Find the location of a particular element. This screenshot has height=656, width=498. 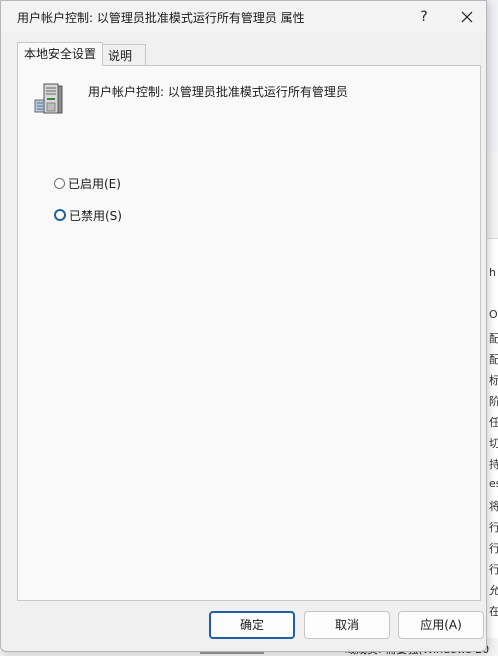

dialog-title: 用户帐户控制: 以管理员批准模式运行所有管理员 属性 is located at coordinates (161, 18).